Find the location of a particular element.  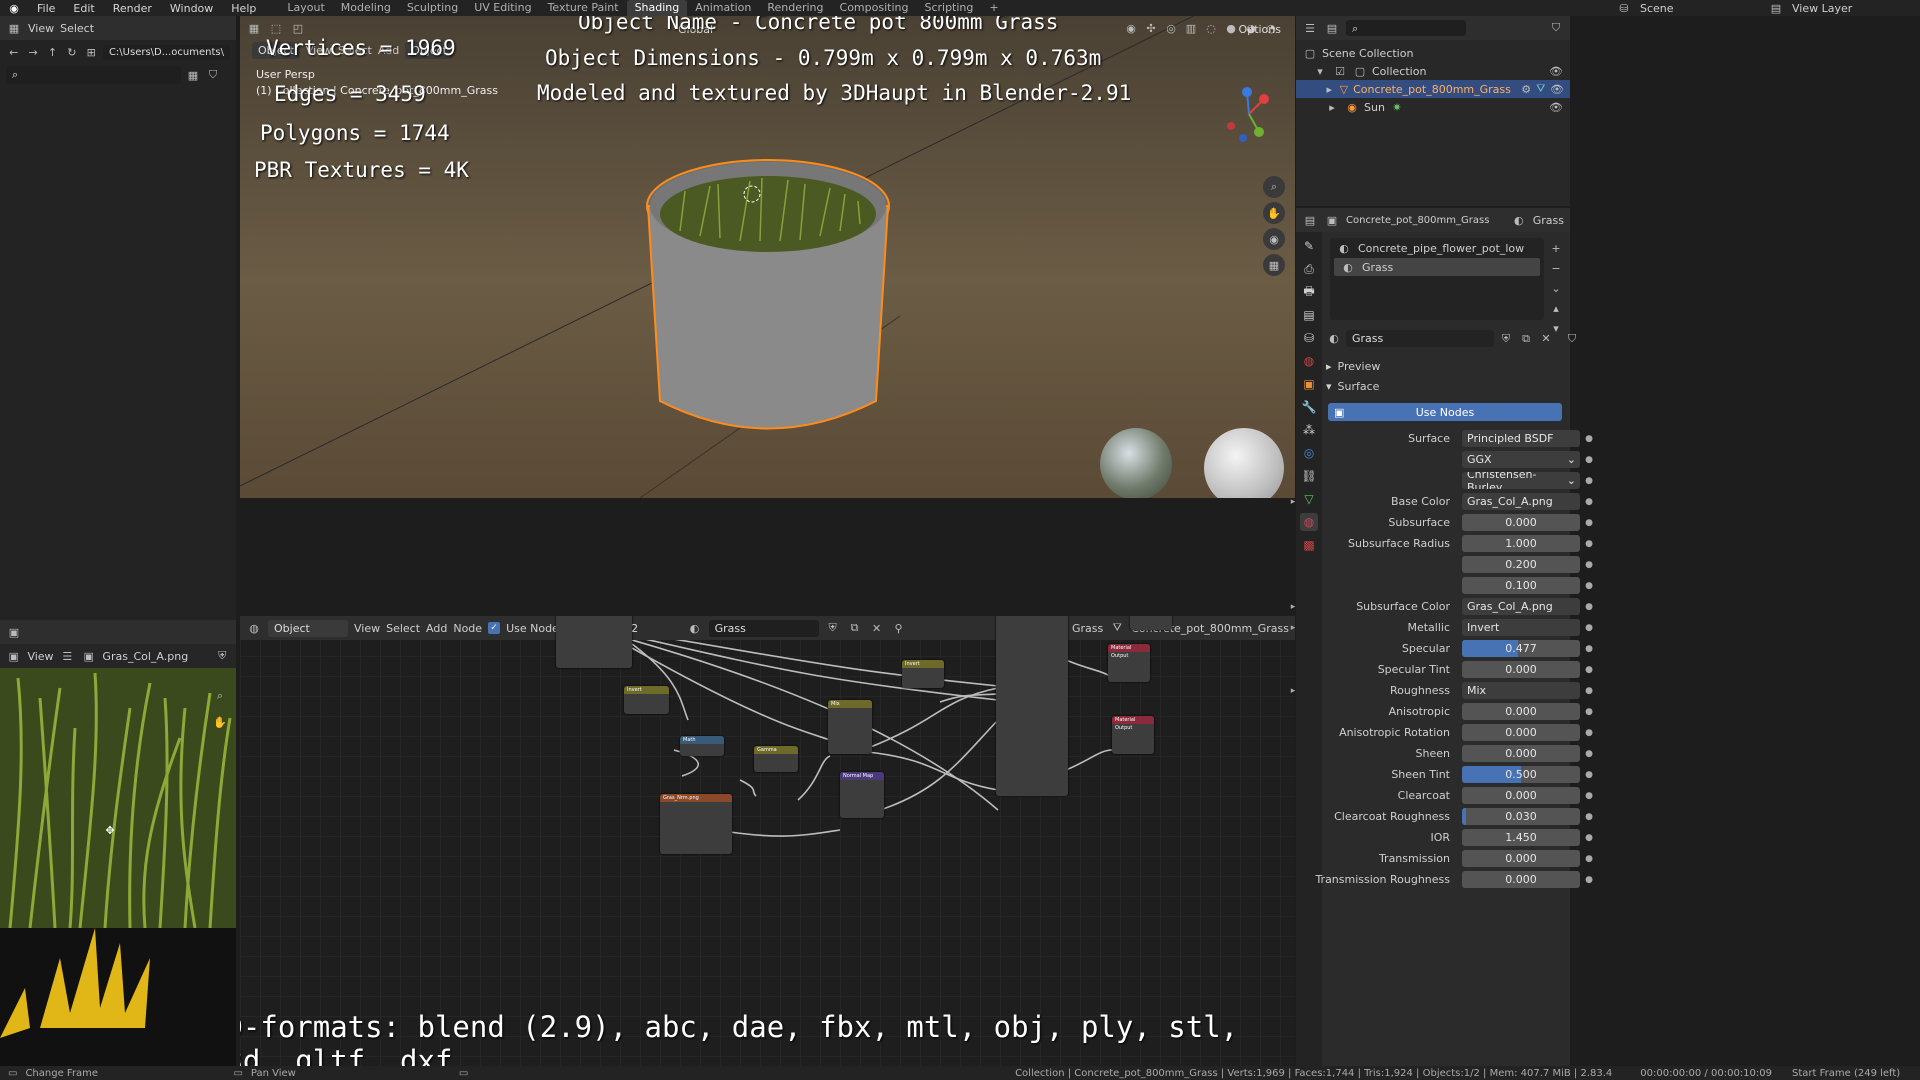

tab-rendering: Rendering is located at coordinates (795, 8).